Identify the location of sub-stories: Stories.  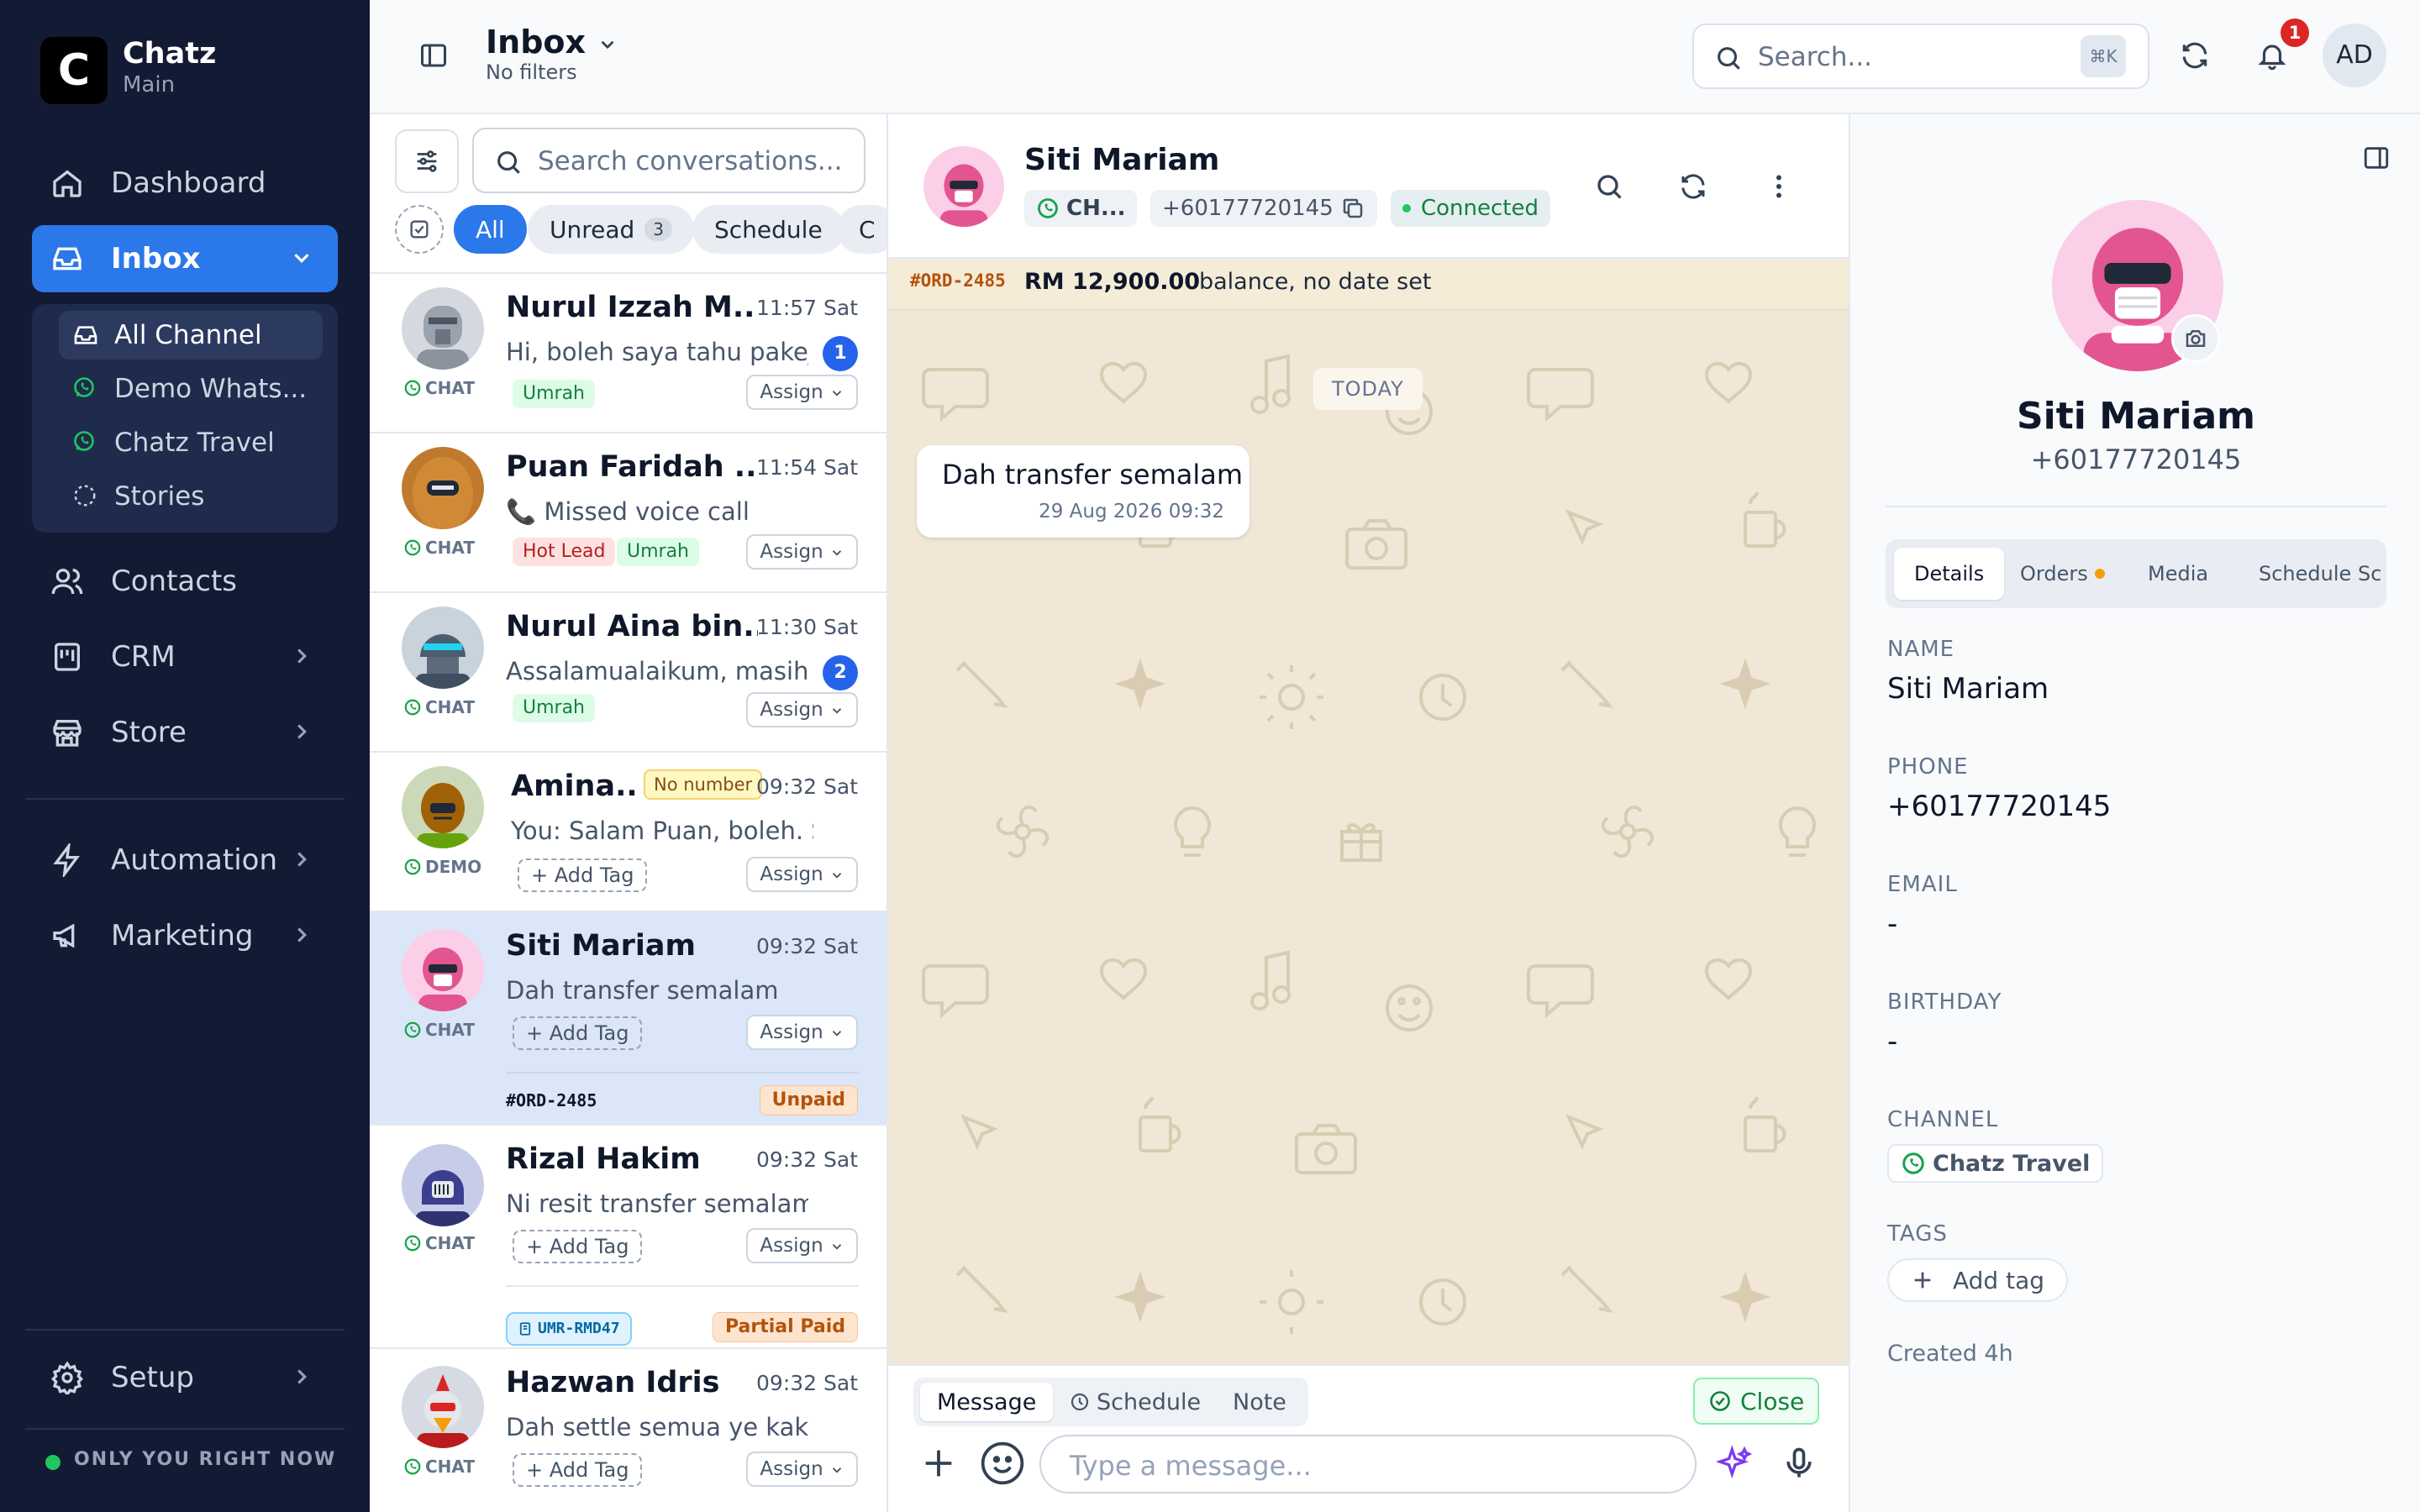
(191, 496).